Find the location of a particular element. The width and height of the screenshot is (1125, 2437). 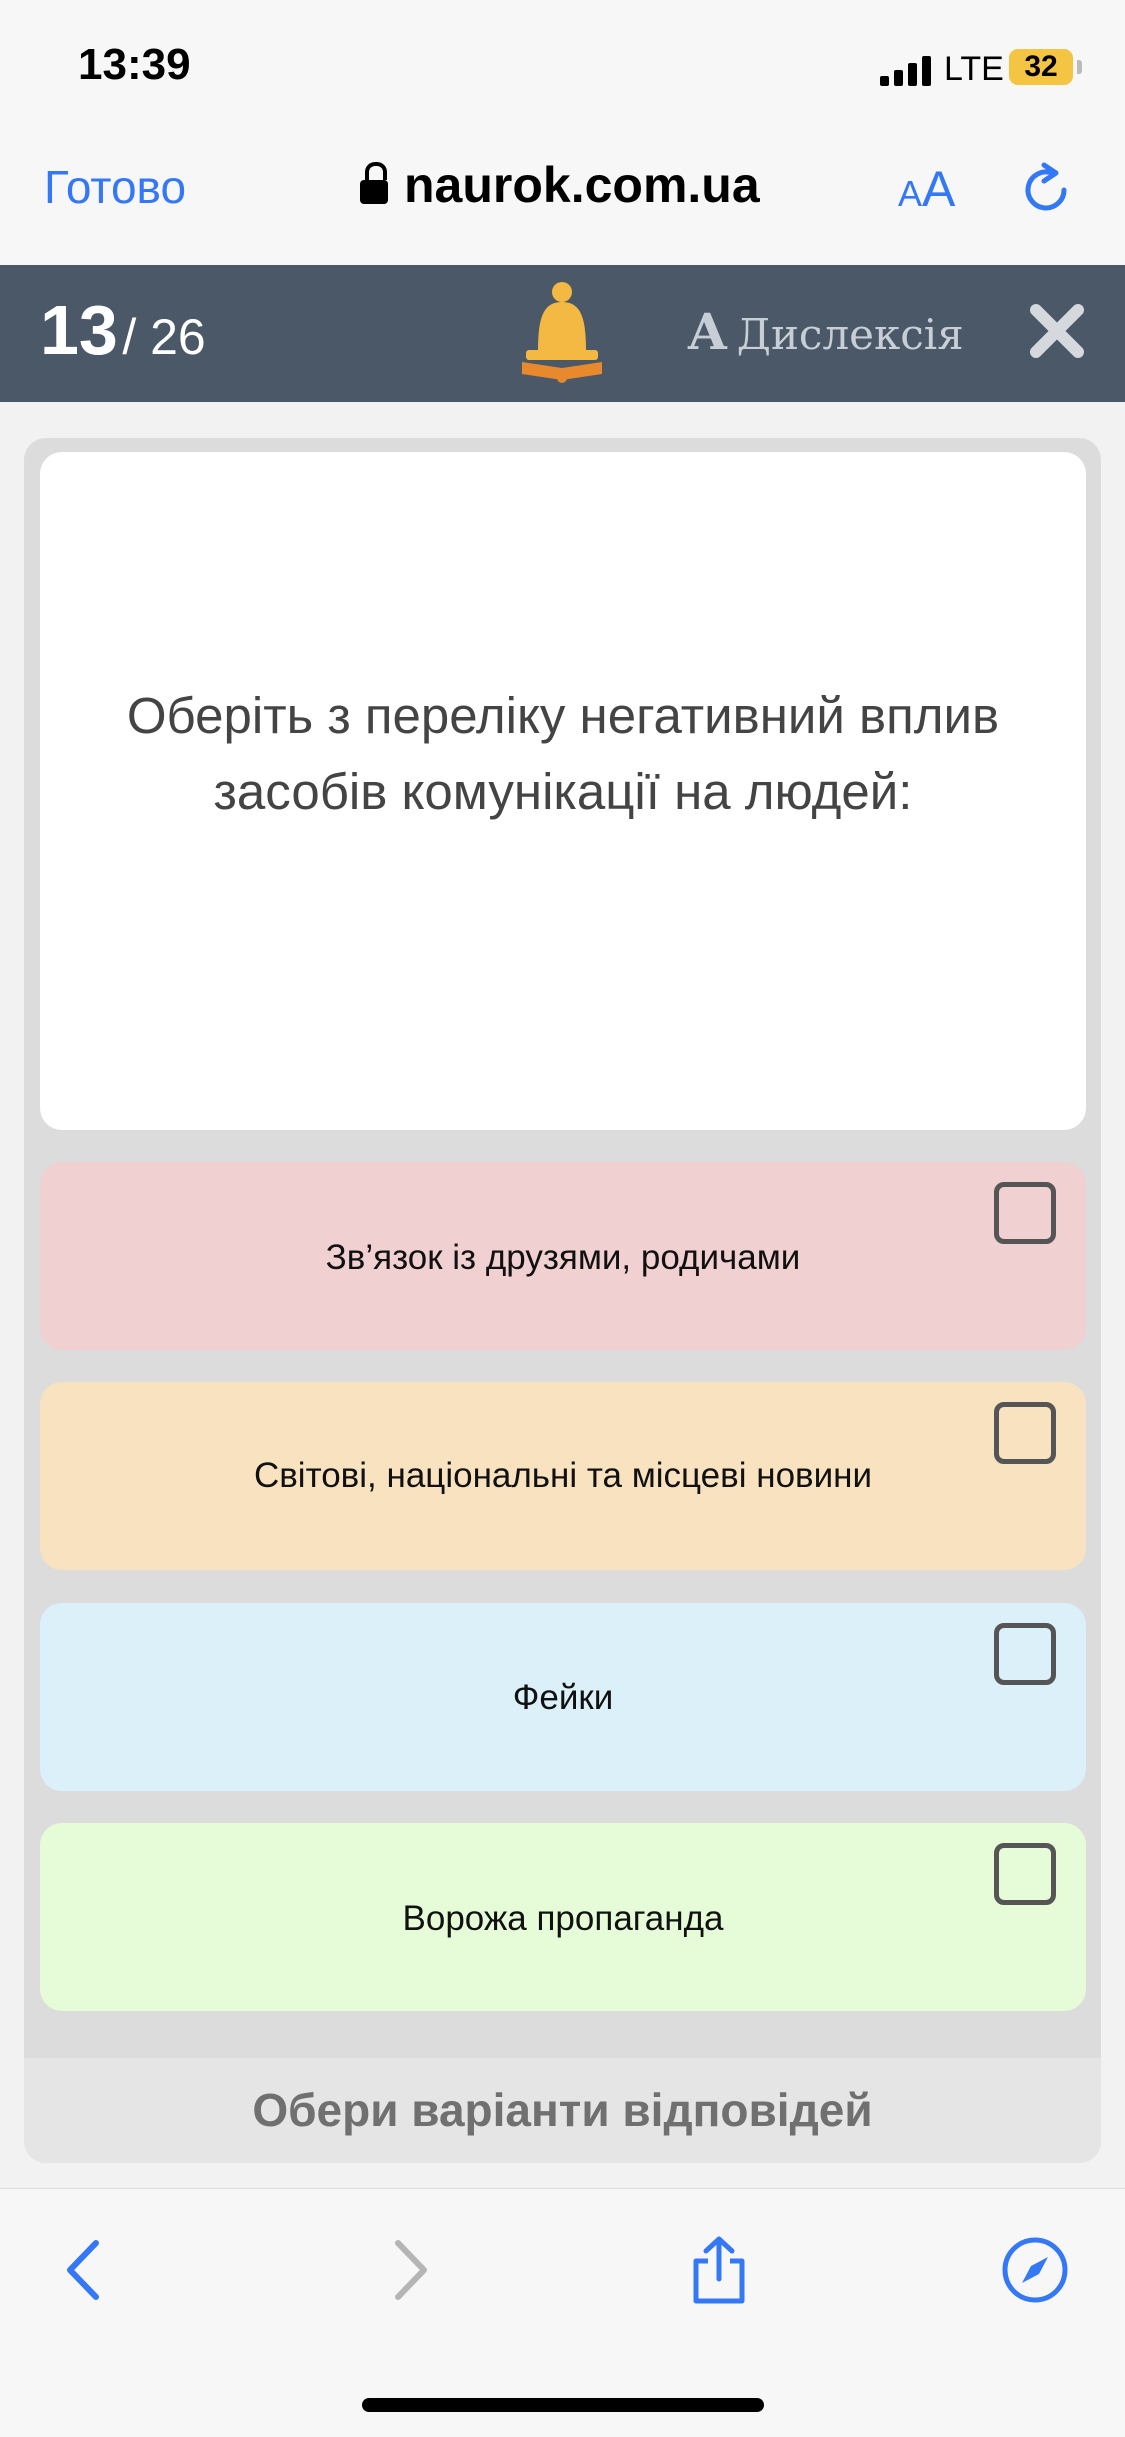

status-time: 13:39 is located at coordinates (134, 64).